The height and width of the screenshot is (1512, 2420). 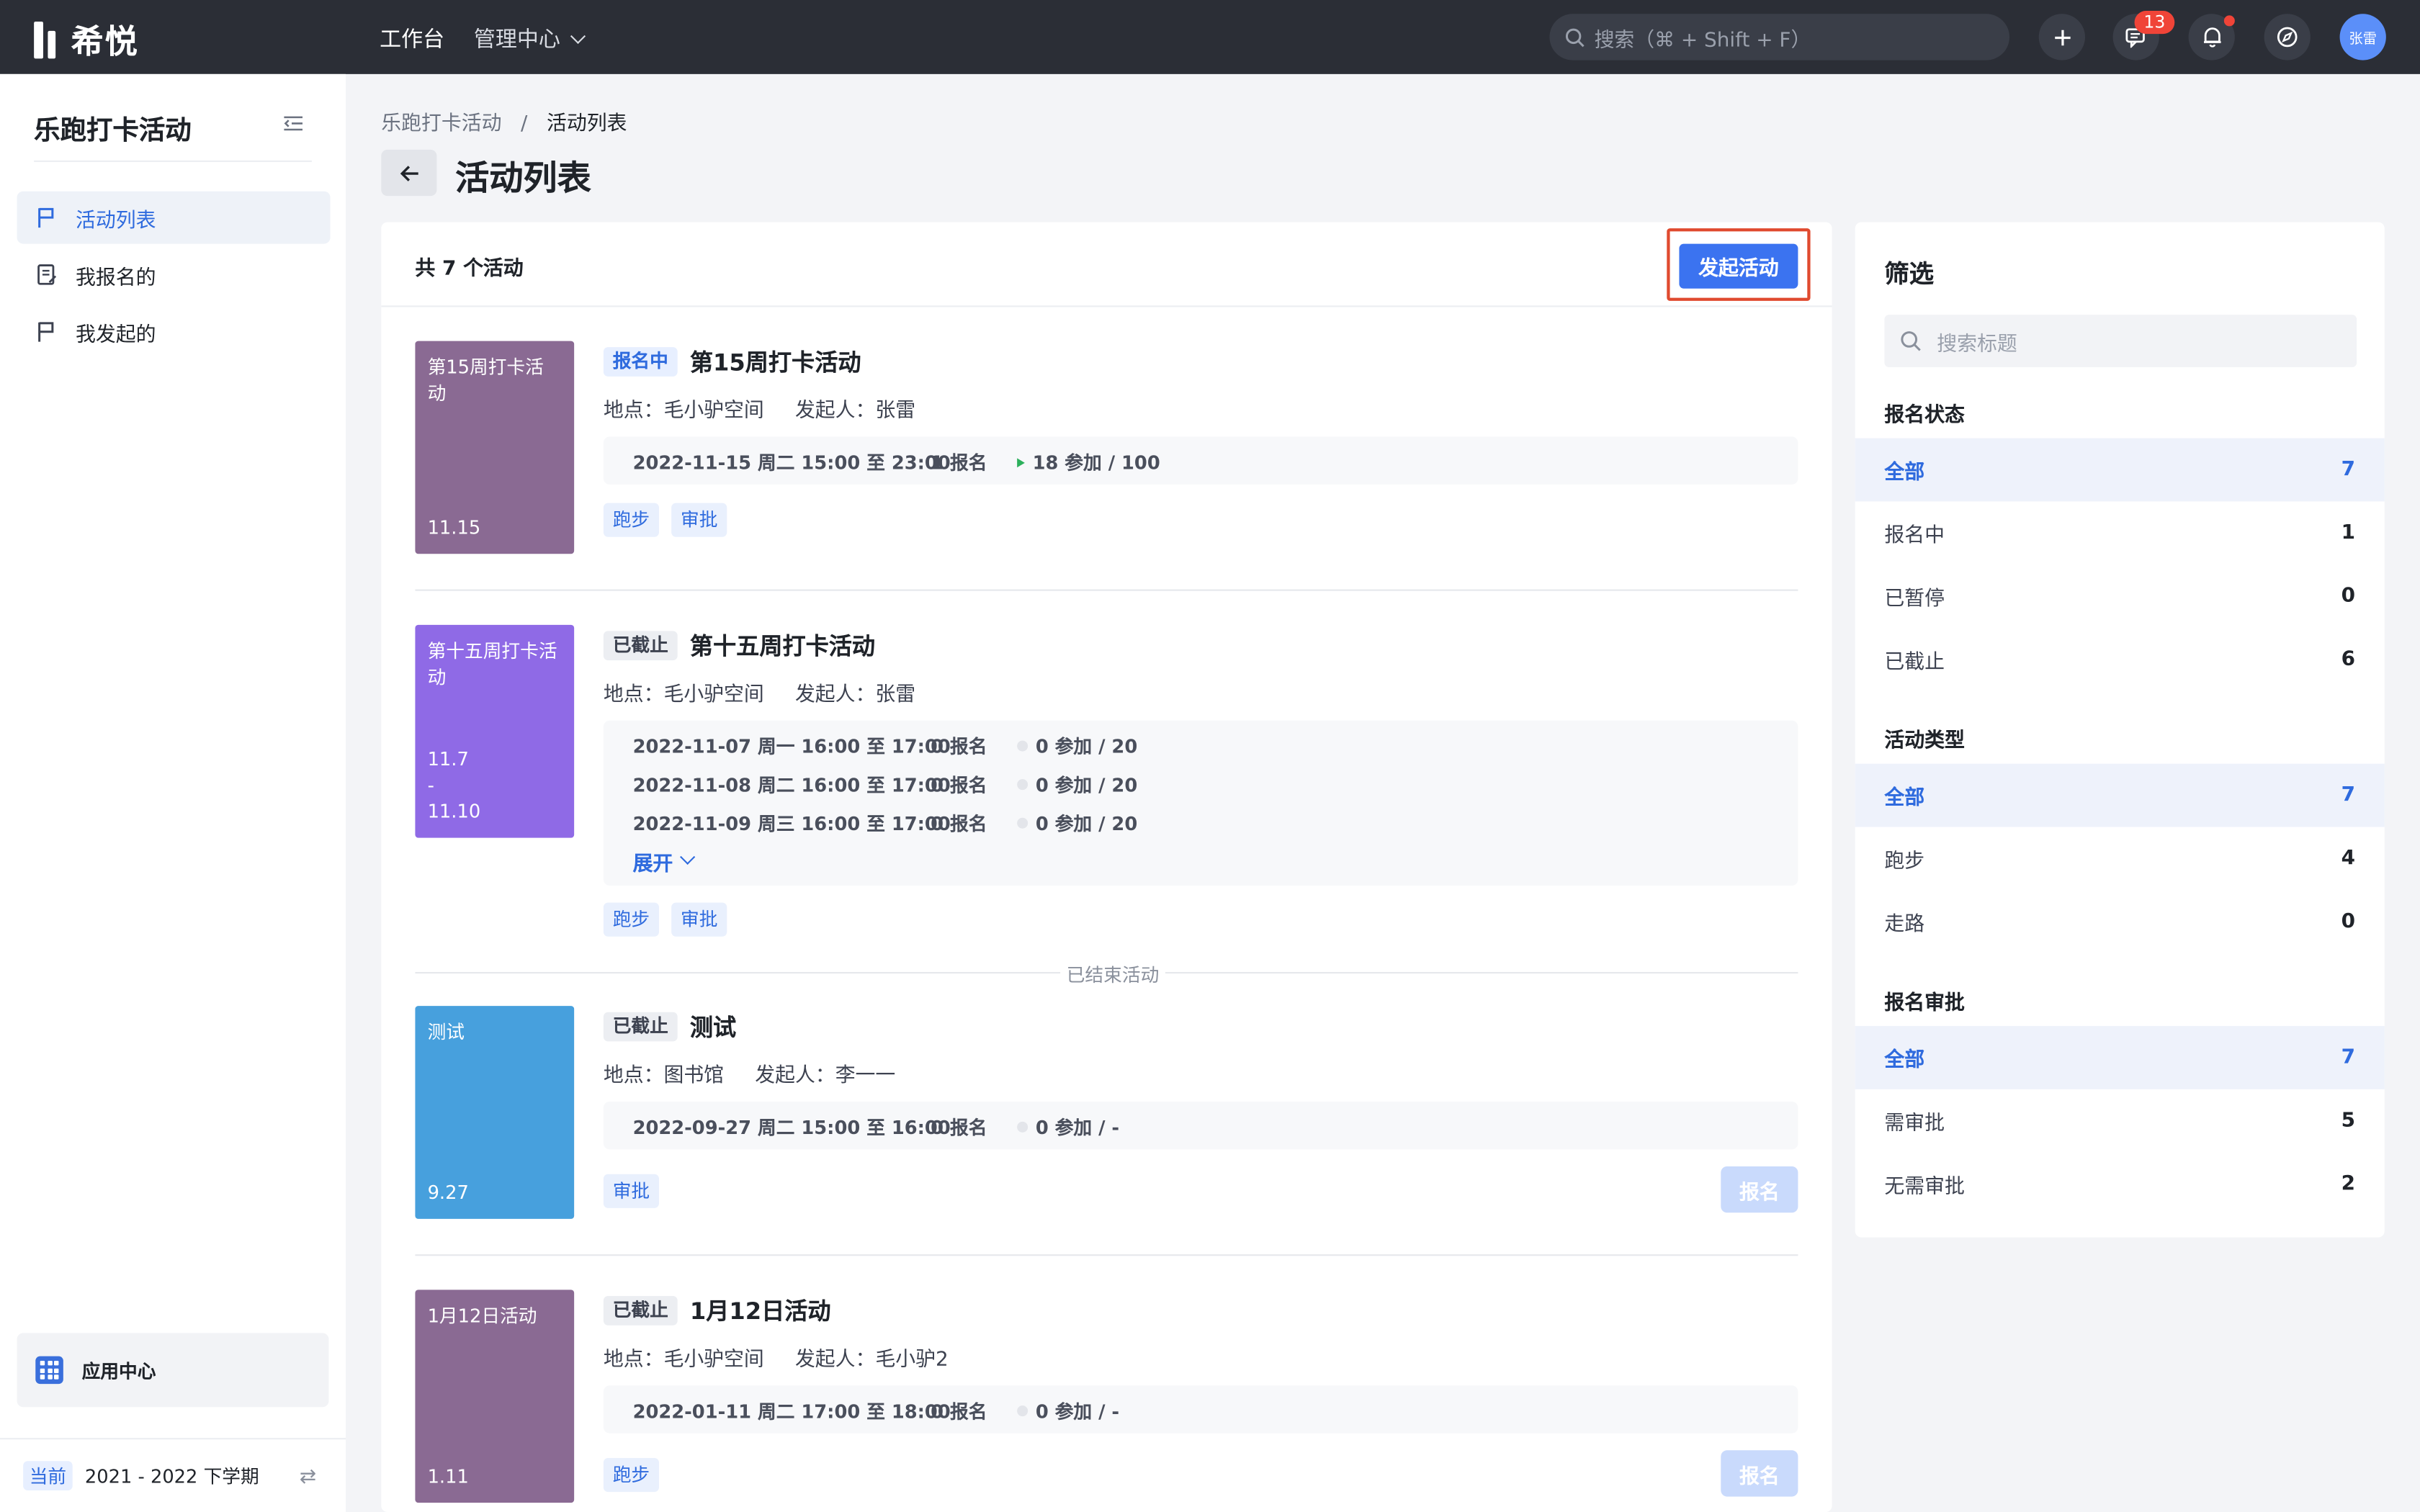 I want to click on nav-workbench: 工作台, so click(x=412, y=38).